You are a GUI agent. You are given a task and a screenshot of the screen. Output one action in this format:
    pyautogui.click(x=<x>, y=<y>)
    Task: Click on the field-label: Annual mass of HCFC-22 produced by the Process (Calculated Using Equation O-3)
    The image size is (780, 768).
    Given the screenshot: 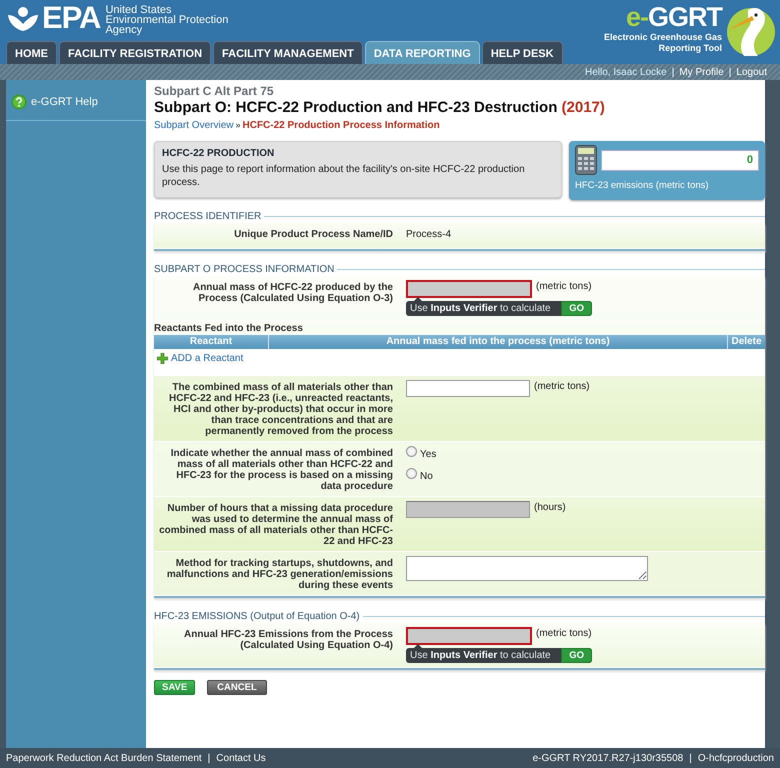 What is the action you would take?
    pyautogui.click(x=292, y=293)
    